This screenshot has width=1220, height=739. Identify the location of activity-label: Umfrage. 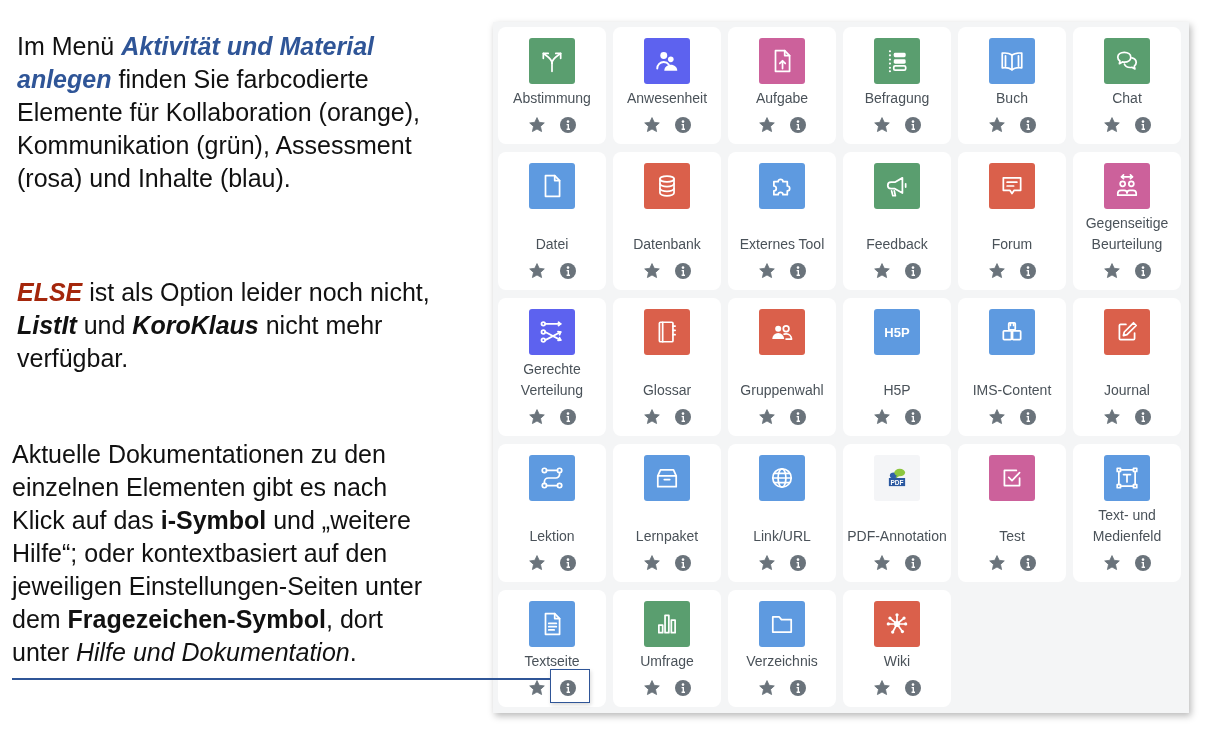
(667, 661).